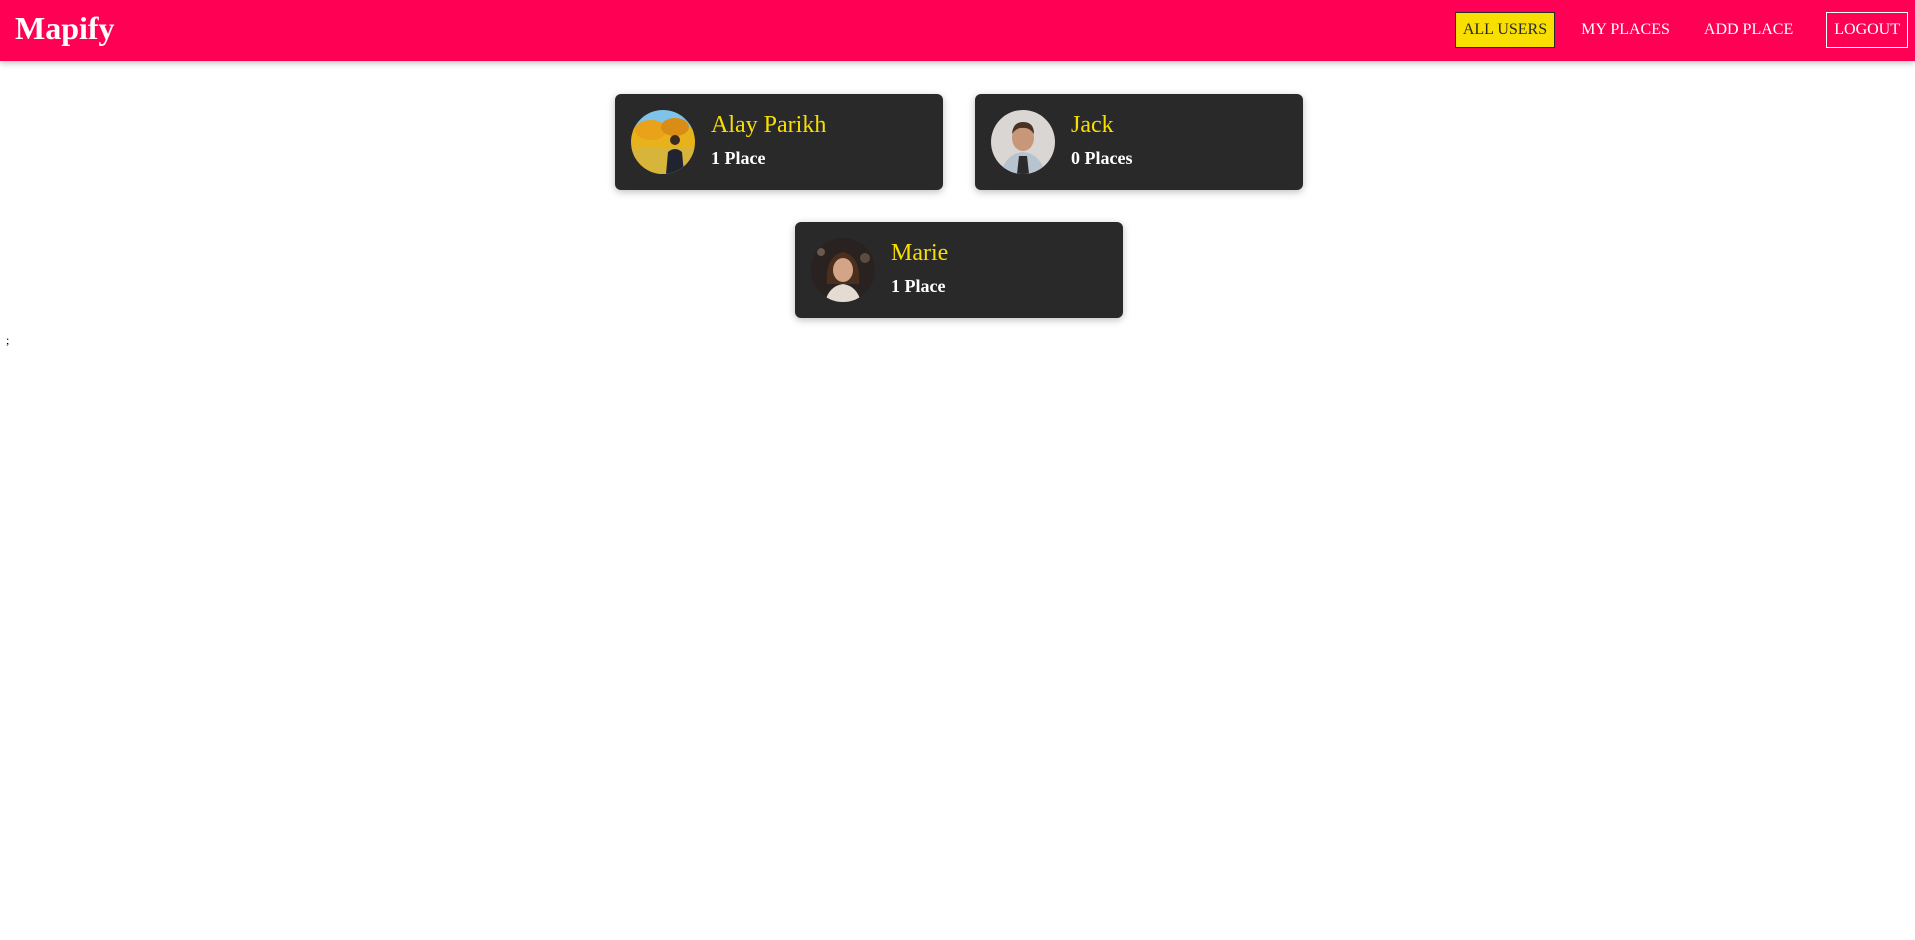 This screenshot has width=1915, height=940. I want to click on user-name: Jack, so click(1092, 125).